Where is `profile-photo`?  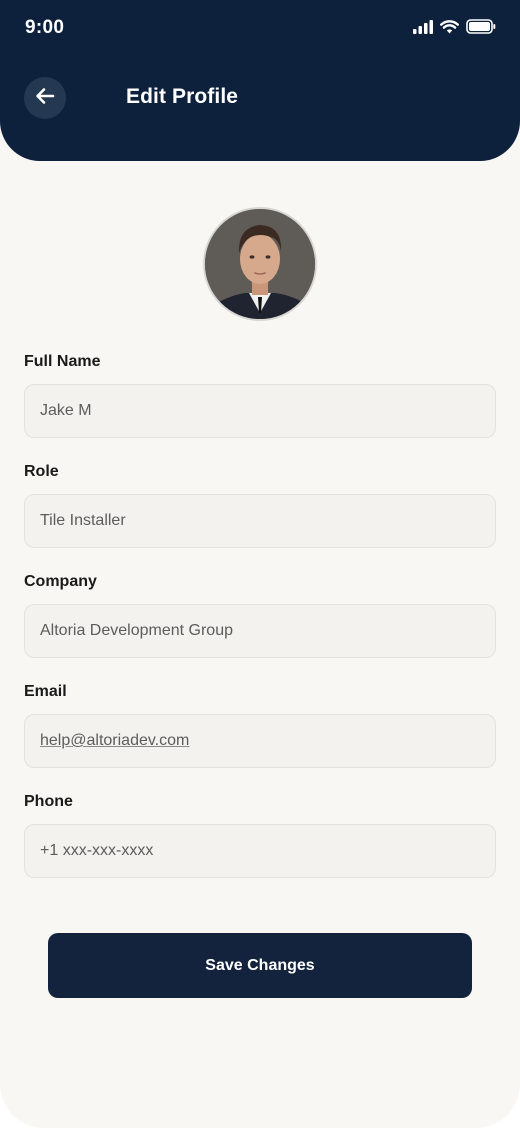
profile-photo is located at coordinates (260, 264).